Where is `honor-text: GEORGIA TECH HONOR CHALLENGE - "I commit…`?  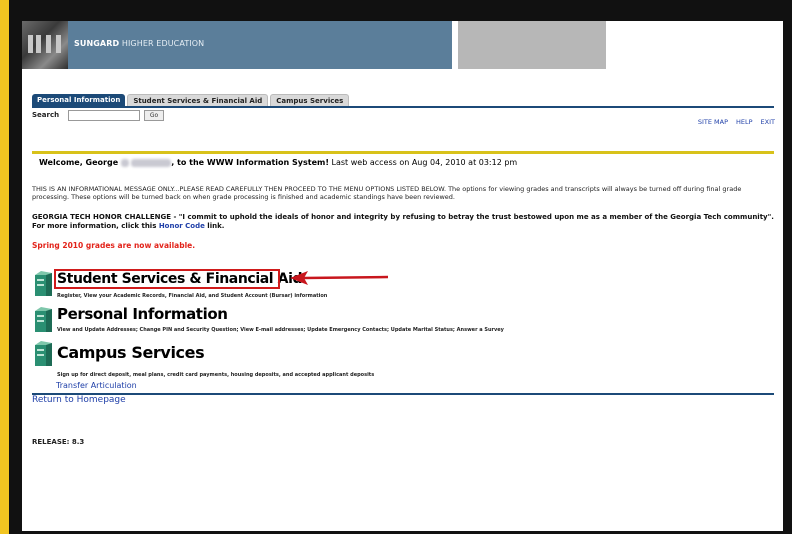 honor-text: GEORGIA TECH HONOR CHALLENGE - "I commit… is located at coordinates (403, 221).